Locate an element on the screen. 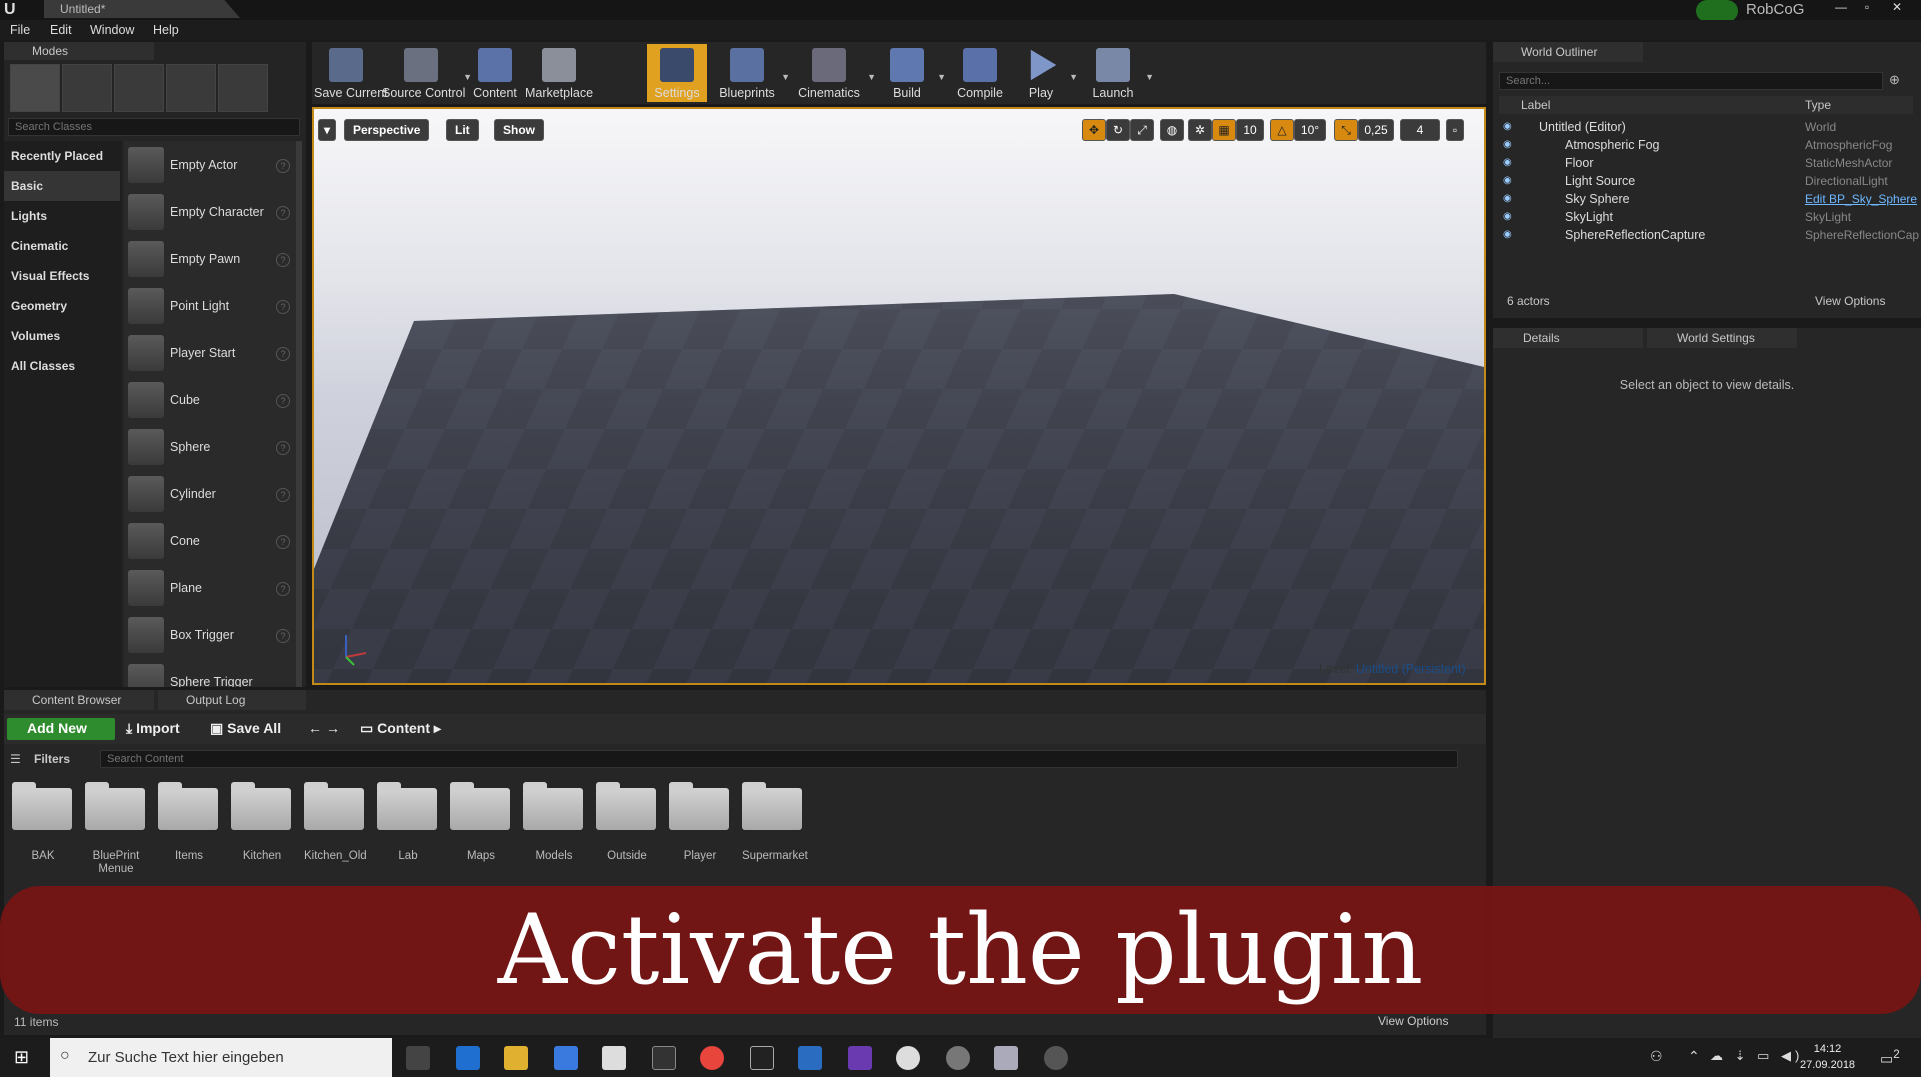  visual-studio-icon is located at coordinates (860, 1058).